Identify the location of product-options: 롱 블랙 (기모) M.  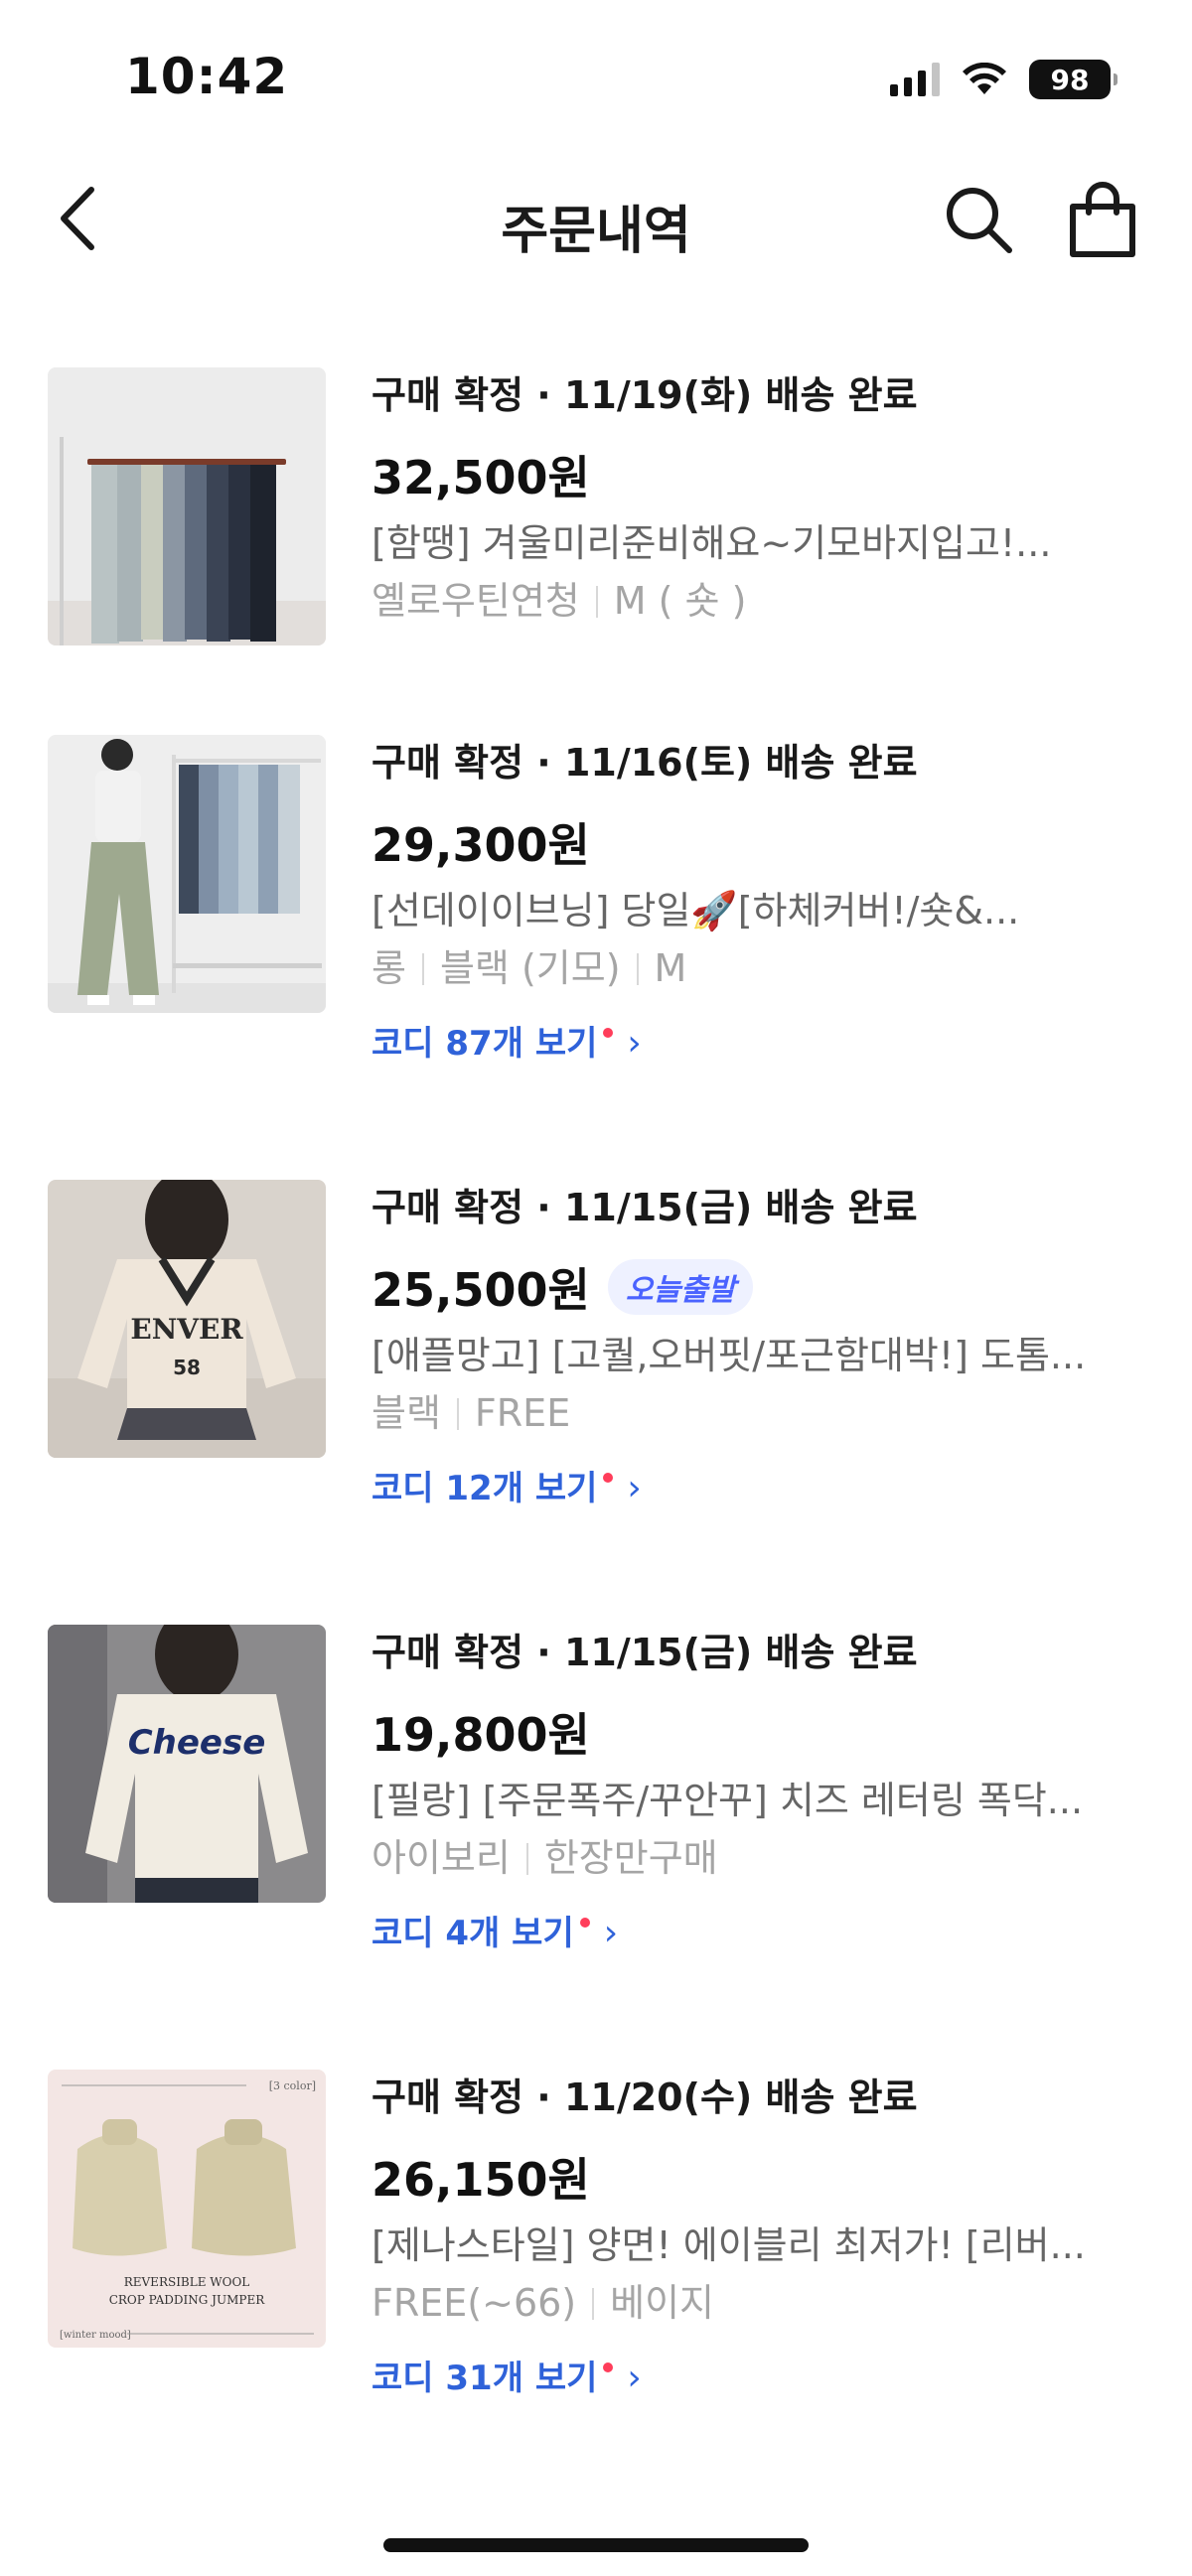
(759, 968).